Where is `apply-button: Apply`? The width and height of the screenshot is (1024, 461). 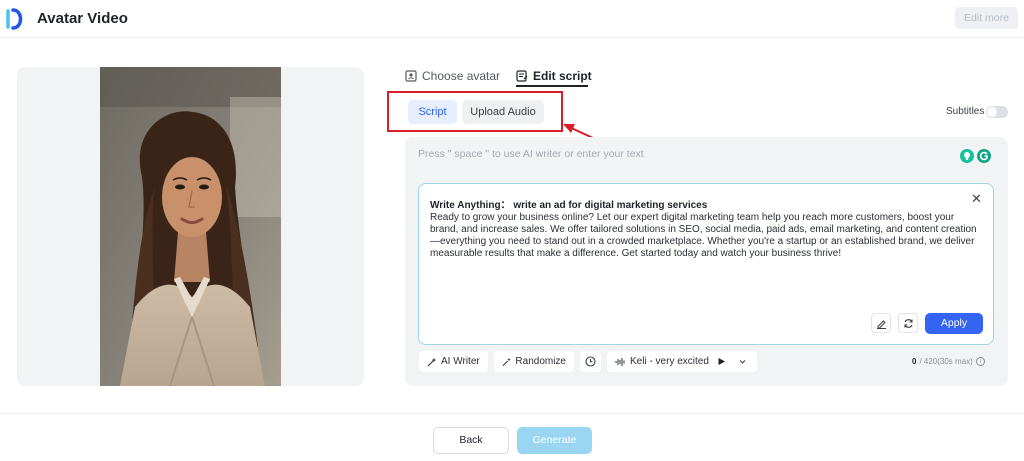
apply-button: Apply is located at coordinates (954, 323).